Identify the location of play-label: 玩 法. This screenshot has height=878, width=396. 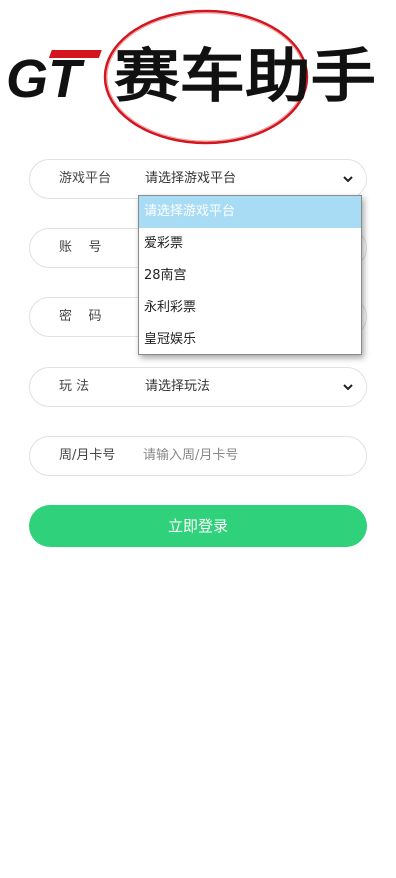
(74, 386).